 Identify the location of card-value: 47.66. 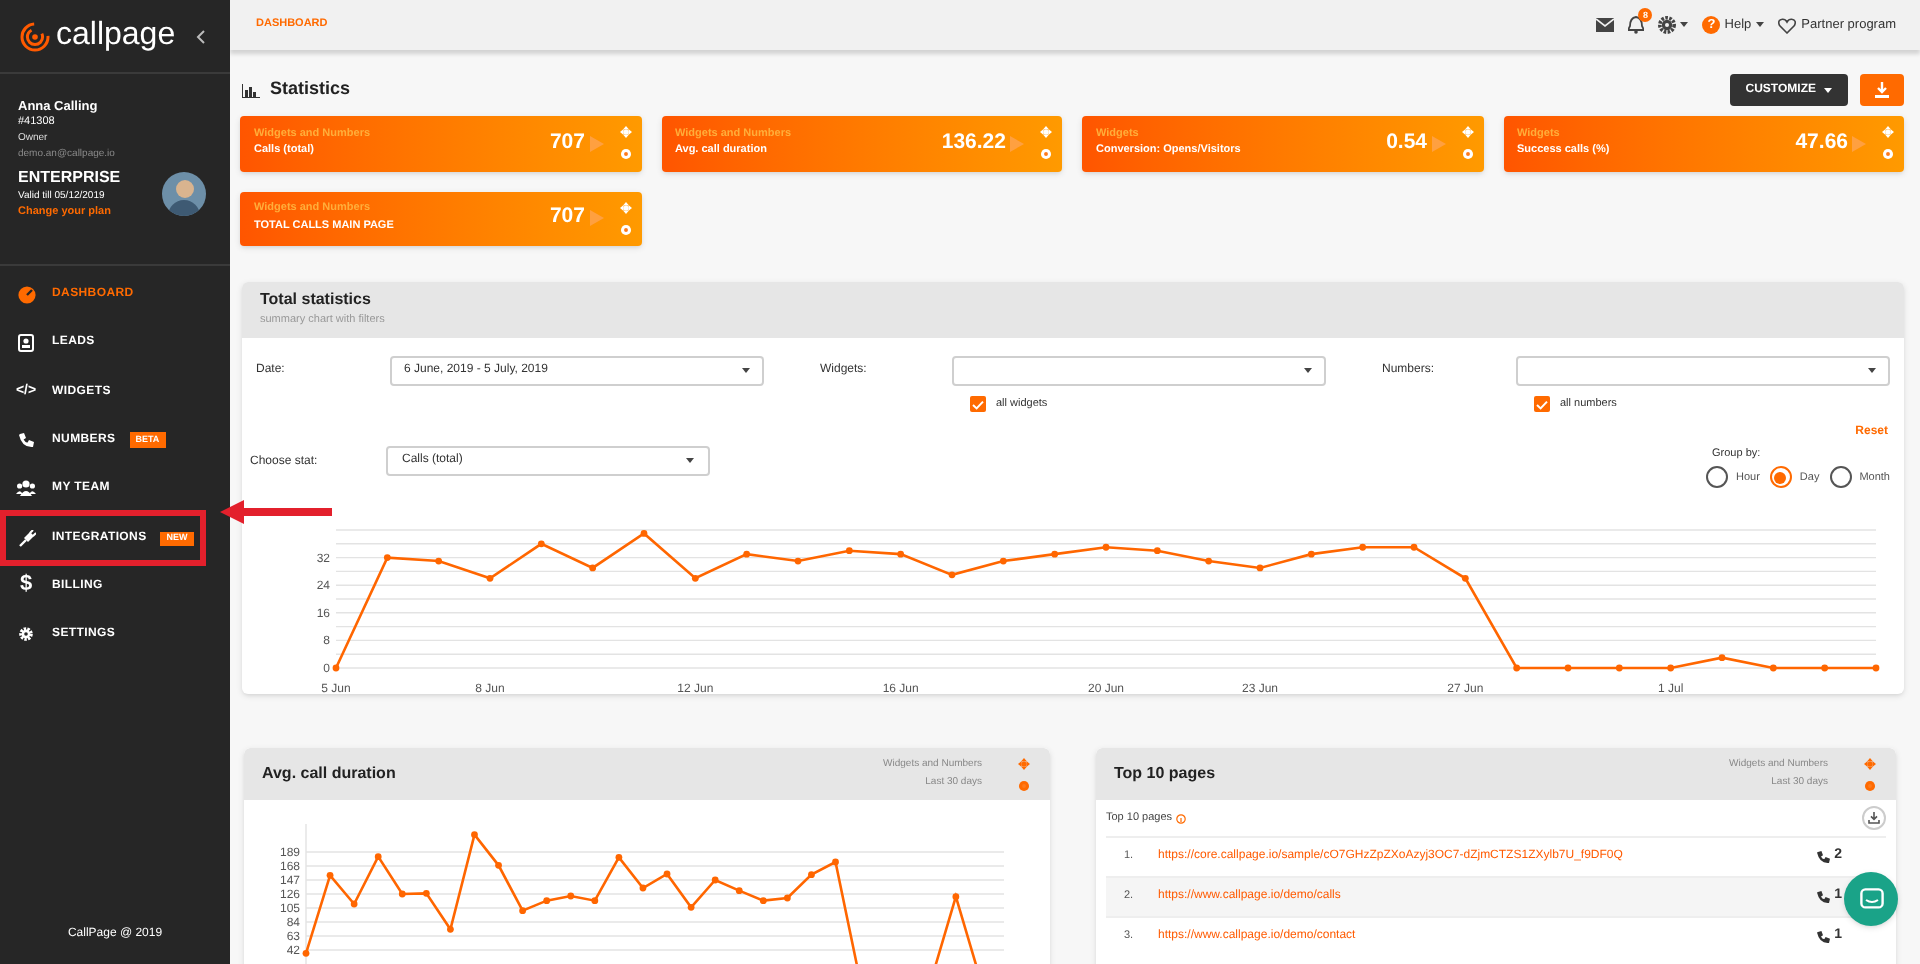
(1821, 142).